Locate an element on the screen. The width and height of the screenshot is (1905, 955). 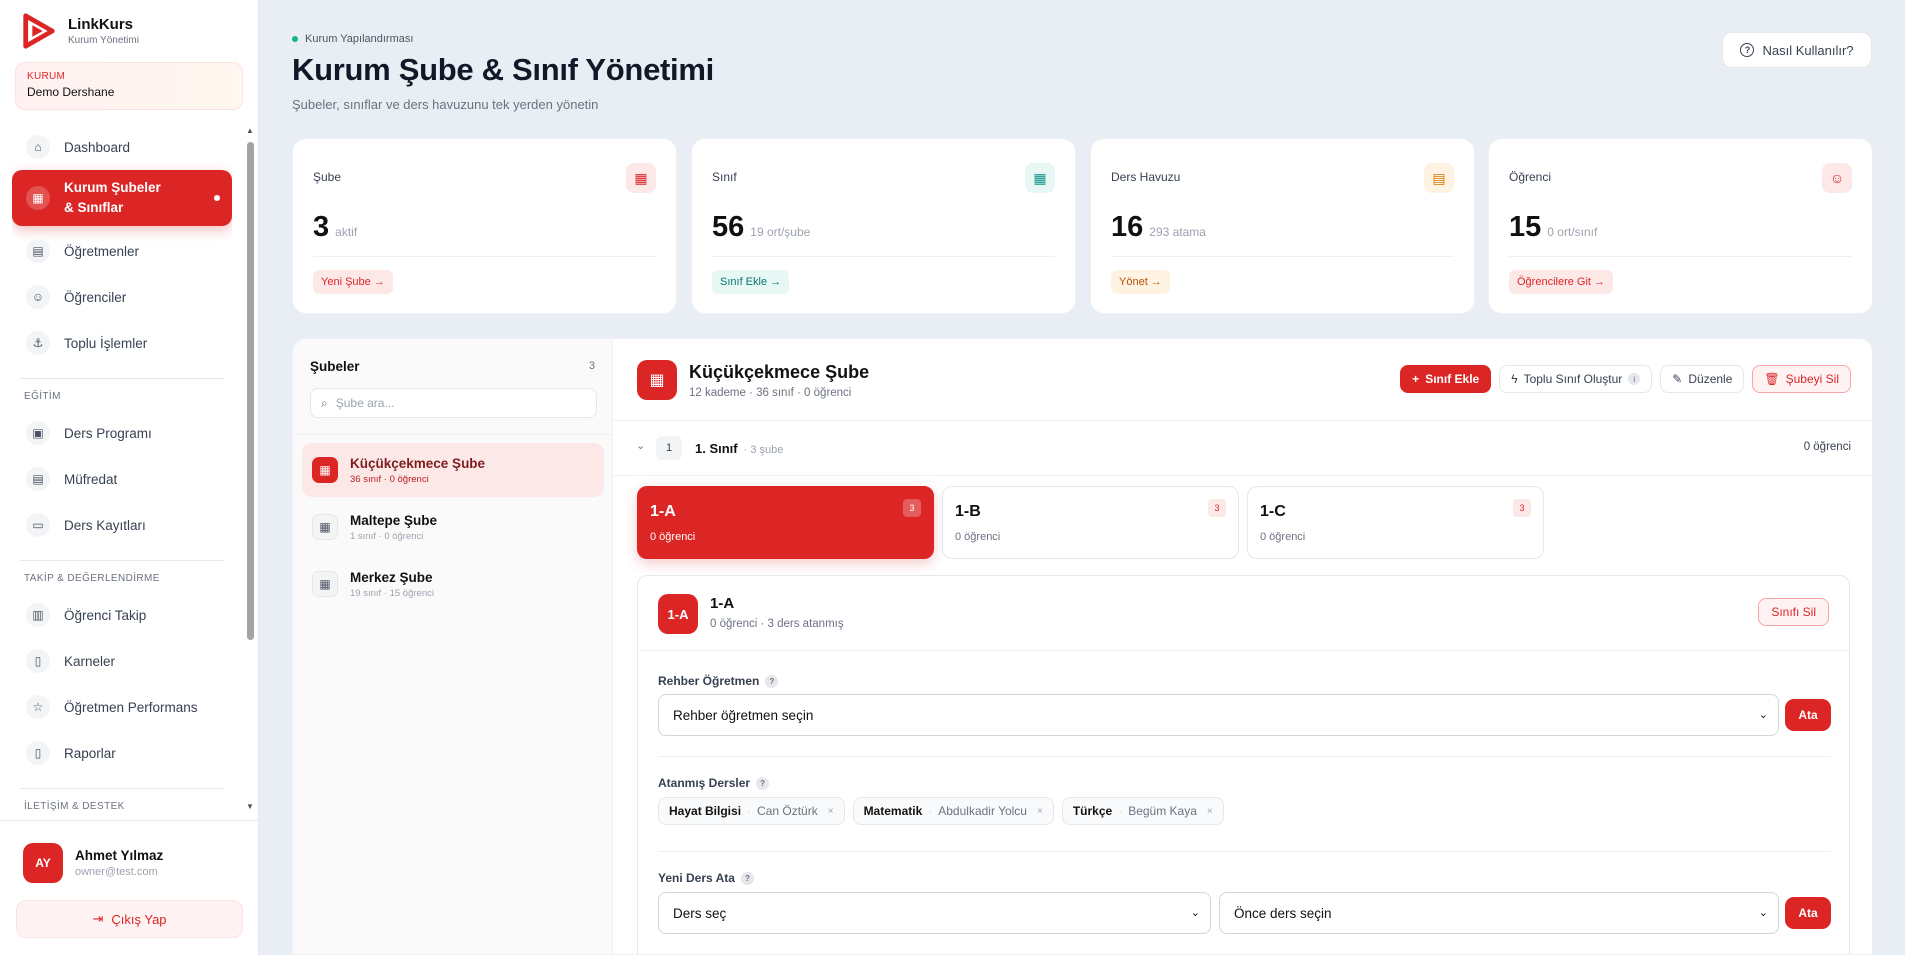
assign-guide-button: Ata is located at coordinates (1808, 715).